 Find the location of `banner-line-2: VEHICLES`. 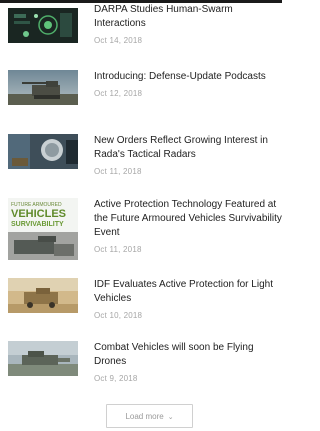

banner-line-2: VEHICLES is located at coordinates (38, 214).